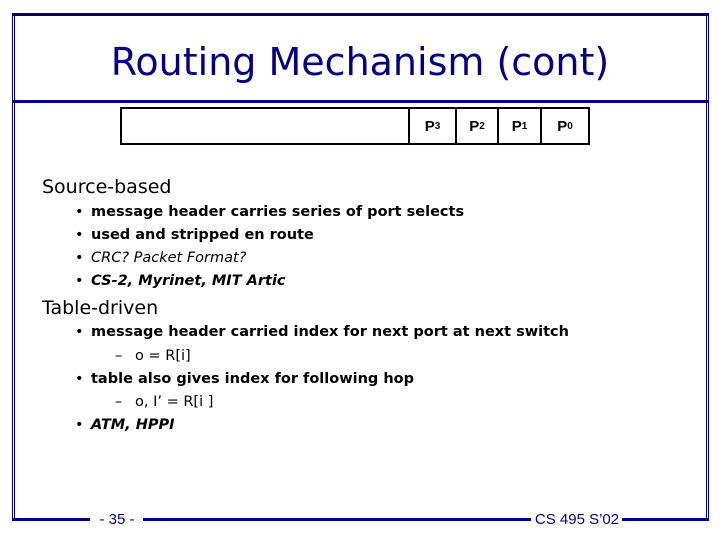  Describe the element at coordinates (524, 126) in the screenshot. I see `port-index: 1` at that location.